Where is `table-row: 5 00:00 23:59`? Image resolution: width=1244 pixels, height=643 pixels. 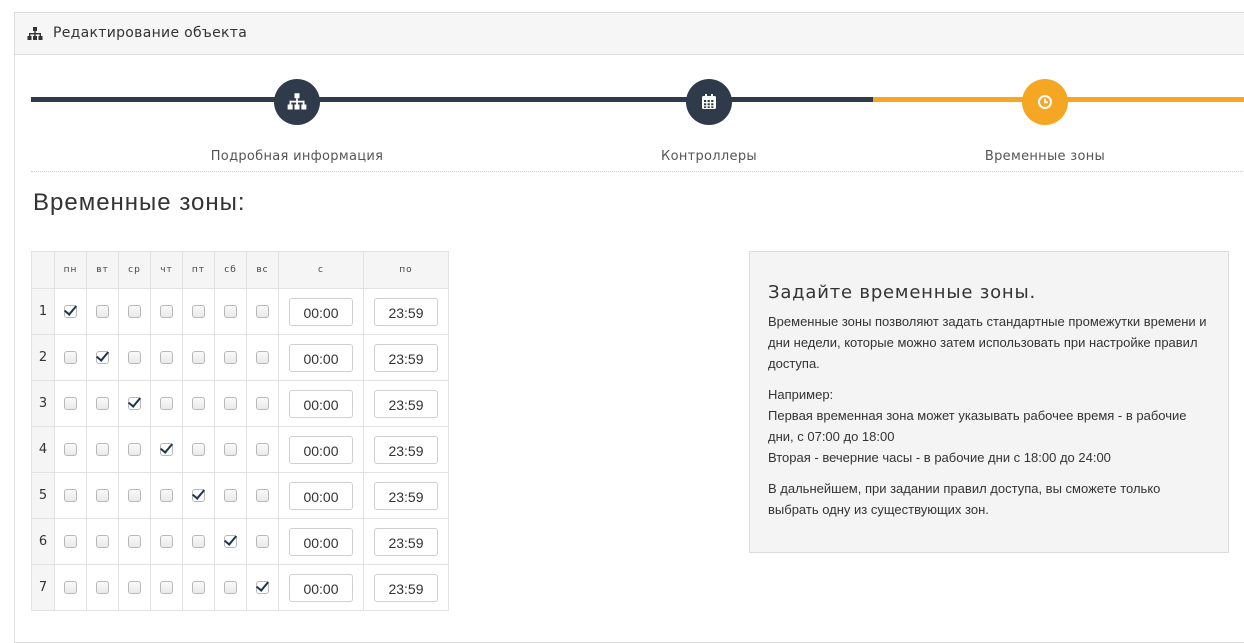 table-row: 5 00:00 23:59 is located at coordinates (240, 495).